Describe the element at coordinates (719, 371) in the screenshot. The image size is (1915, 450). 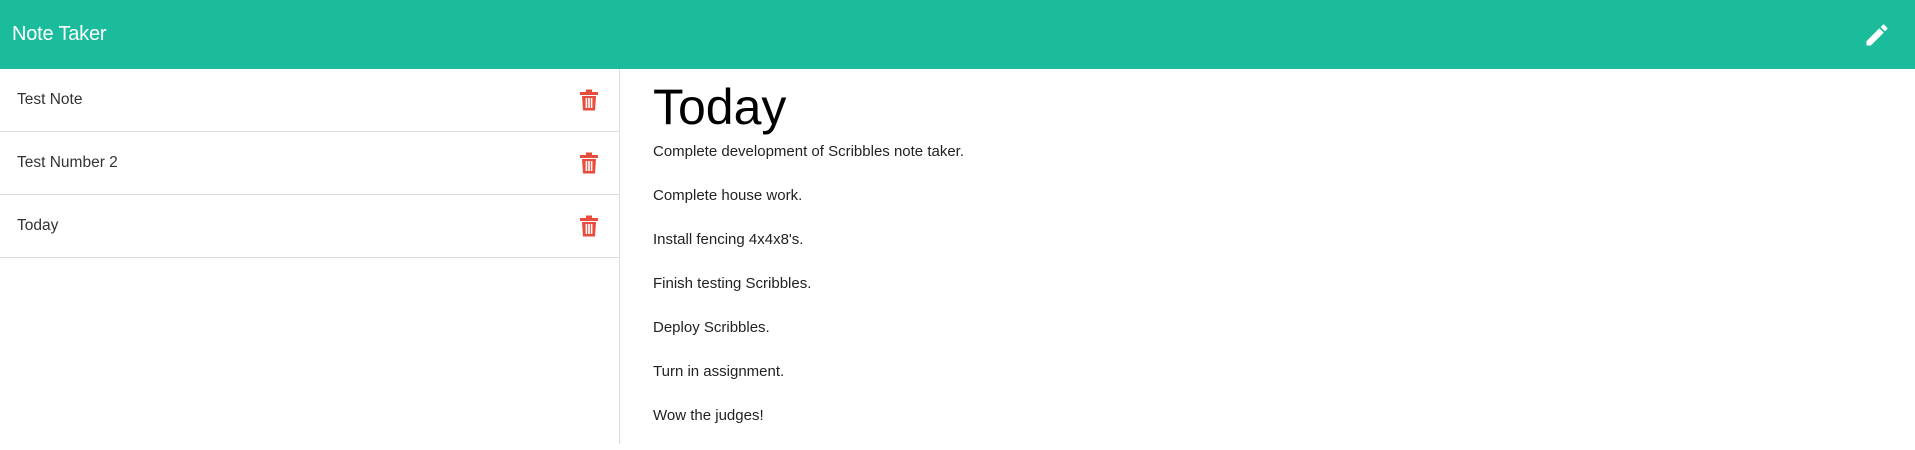
I see `note-text-line: Turn in assignment.` at that location.